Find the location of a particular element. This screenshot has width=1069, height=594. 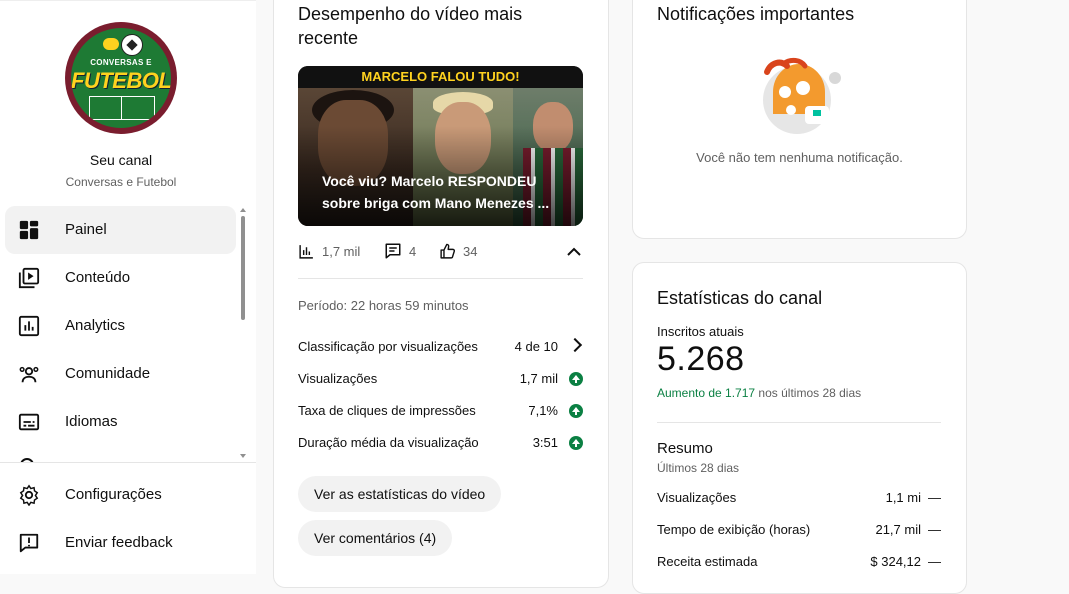

metric-value: 3:51 is located at coordinates (545, 442).